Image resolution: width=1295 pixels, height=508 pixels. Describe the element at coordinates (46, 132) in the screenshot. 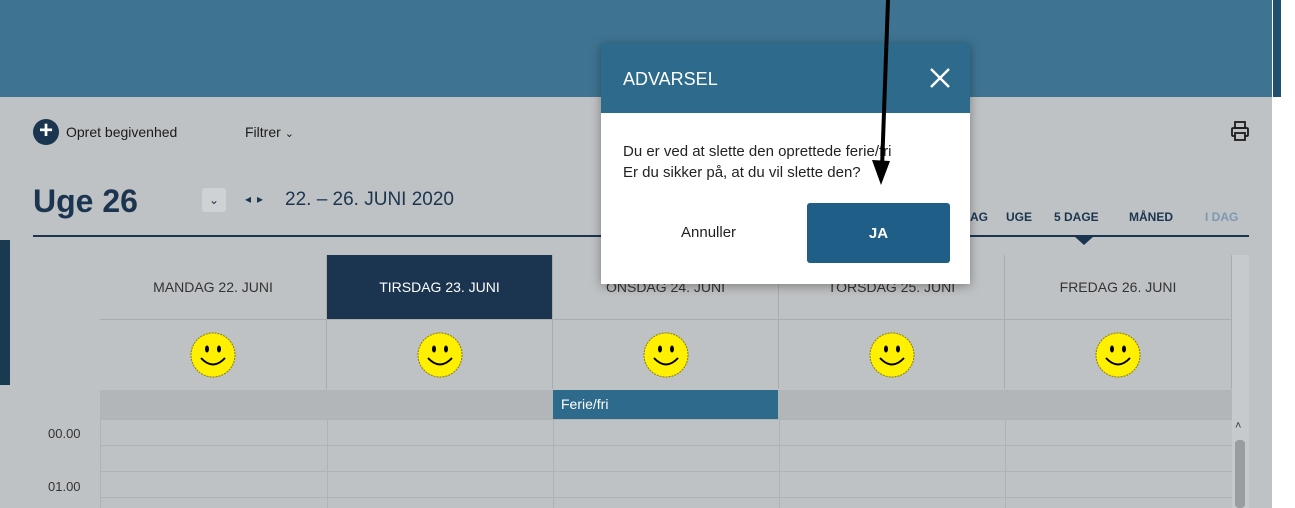

I see `plus-circle-icon: +` at that location.